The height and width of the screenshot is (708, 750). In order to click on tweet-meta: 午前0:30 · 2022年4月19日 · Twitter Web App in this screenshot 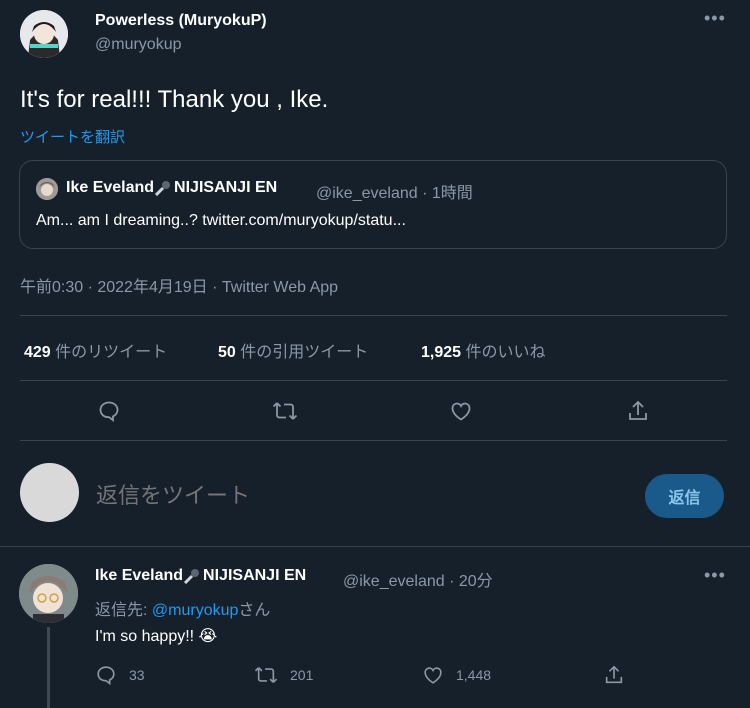, I will do `click(179, 285)`.